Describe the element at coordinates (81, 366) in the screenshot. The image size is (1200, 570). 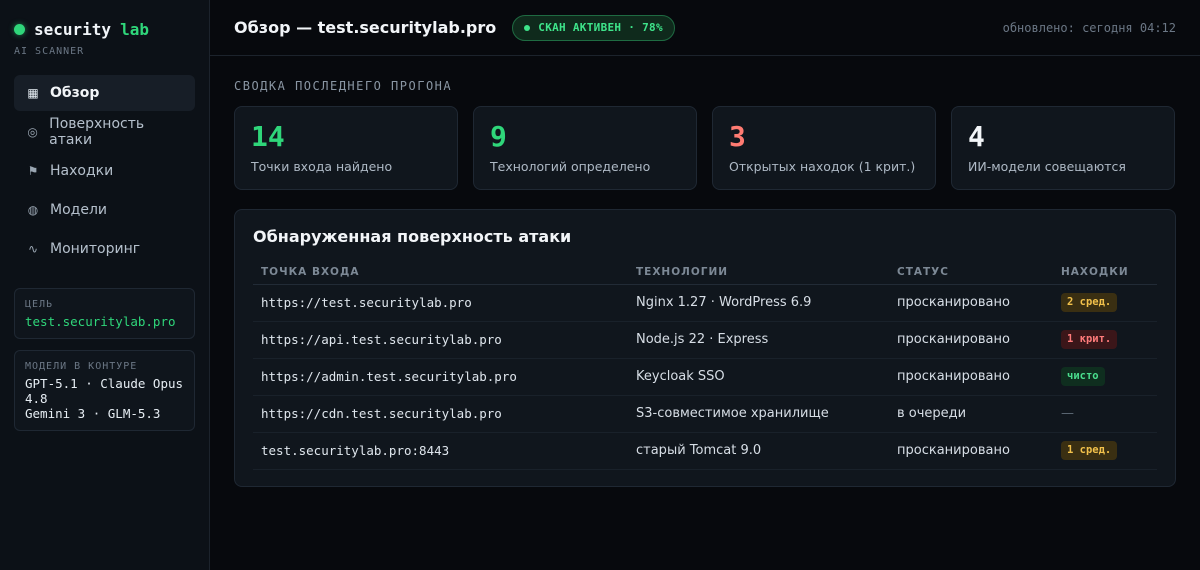
I see `models-label: МОДЕЛИ В КОНТУРЕ` at that location.